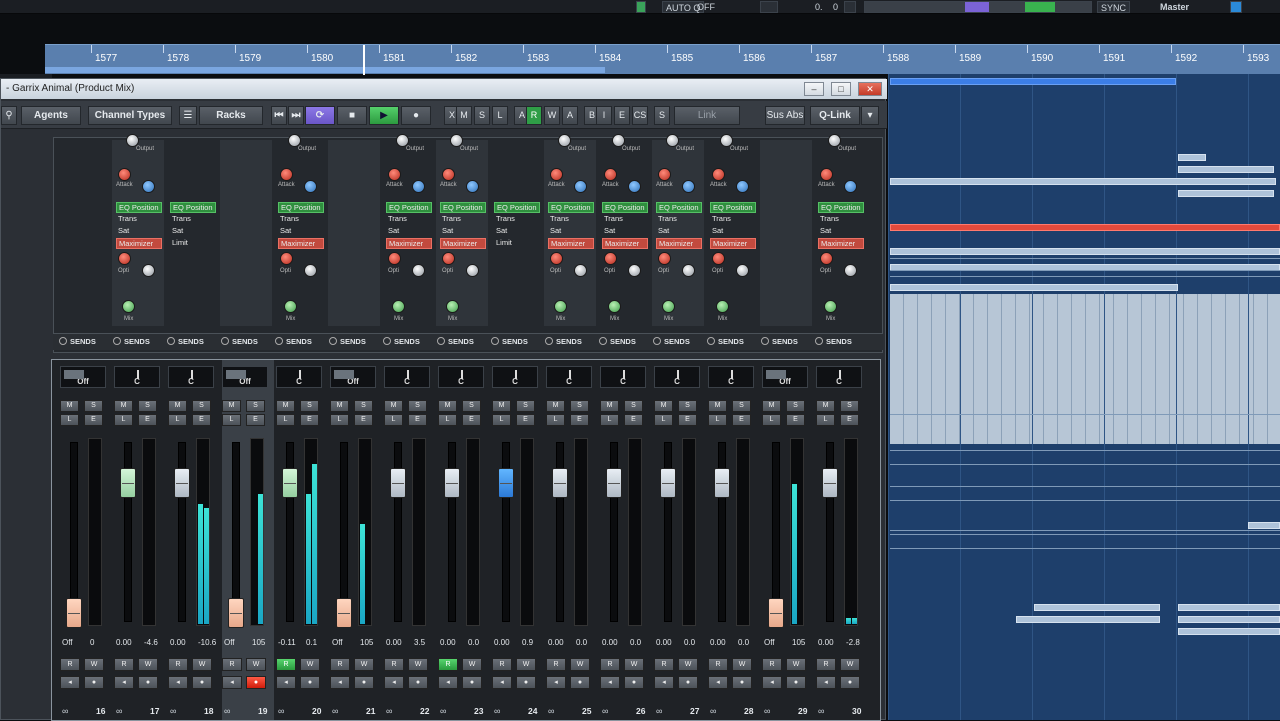 This screenshot has width=1280, height=721. What do you see at coordinates (74, 532) in the screenshot?
I see `fader-track` at bounding box center [74, 532].